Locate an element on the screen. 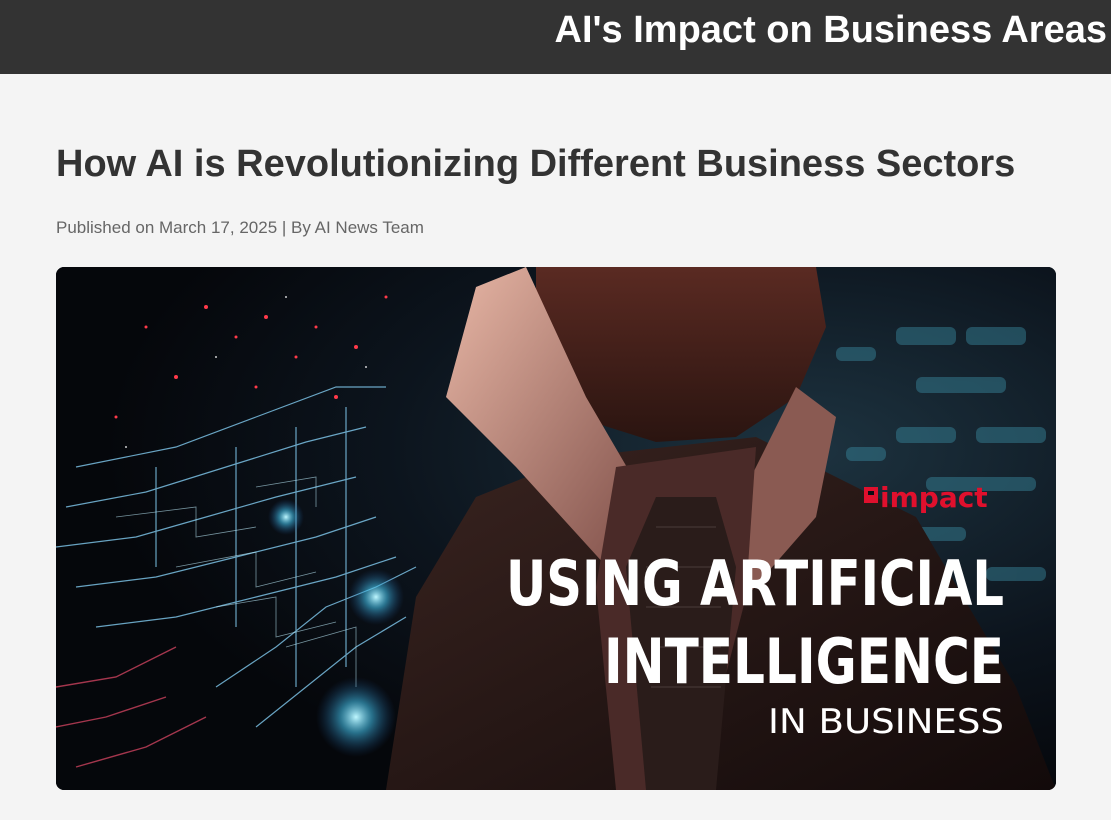 This screenshot has height=820, width=1111. hero-headline-line1: USING ARTIFICIAL is located at coordinates (755, 583).